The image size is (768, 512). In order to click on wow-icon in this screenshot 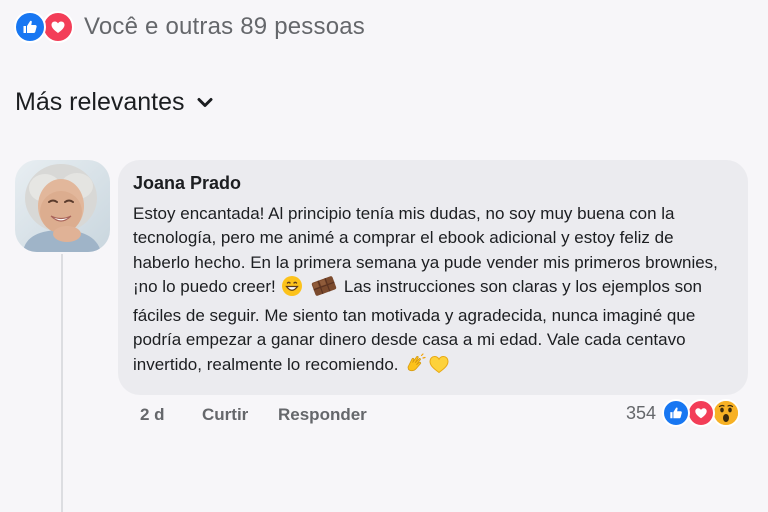, I will do `click(726, 413)`.